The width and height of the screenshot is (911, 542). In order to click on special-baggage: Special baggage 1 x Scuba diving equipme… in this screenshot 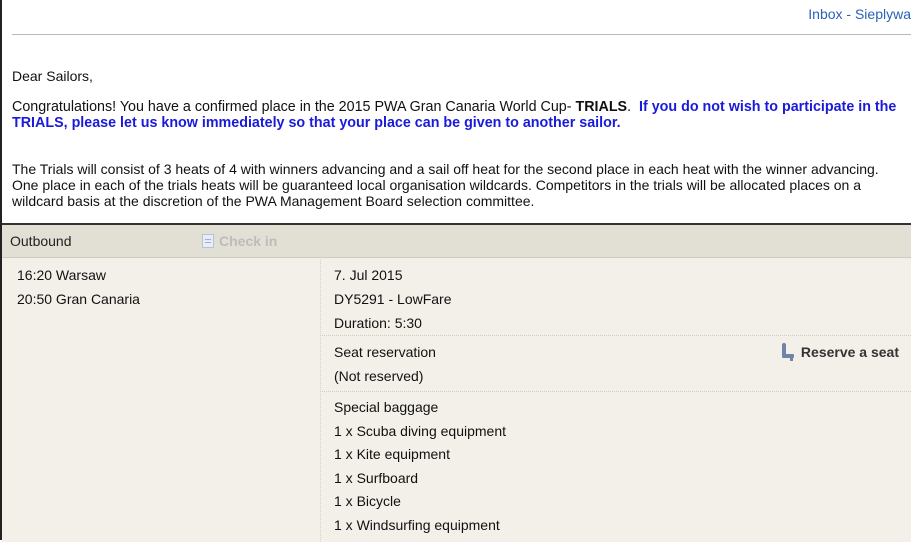, I will do `click(420, 467)`.